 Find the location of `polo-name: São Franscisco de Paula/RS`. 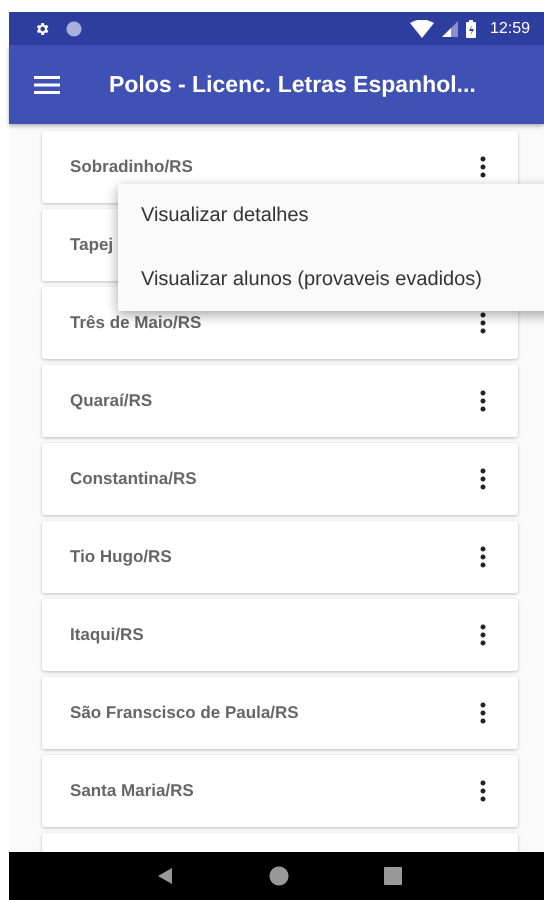

polo-name: São Franscisco de Paula/RS is located at coordinates (184, 713).